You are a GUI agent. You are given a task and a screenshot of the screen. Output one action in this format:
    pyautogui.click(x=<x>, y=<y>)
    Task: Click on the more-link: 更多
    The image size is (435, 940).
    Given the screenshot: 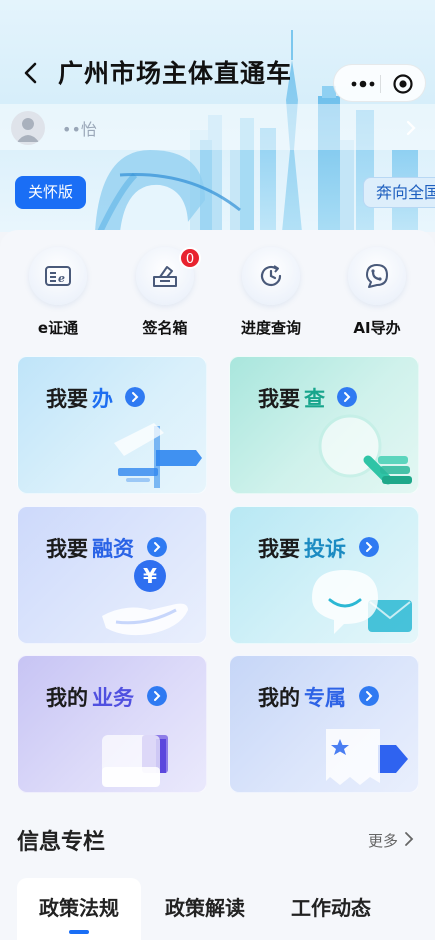 What is the action you would take?
    pyautogui.click(x=383, y=840)
    